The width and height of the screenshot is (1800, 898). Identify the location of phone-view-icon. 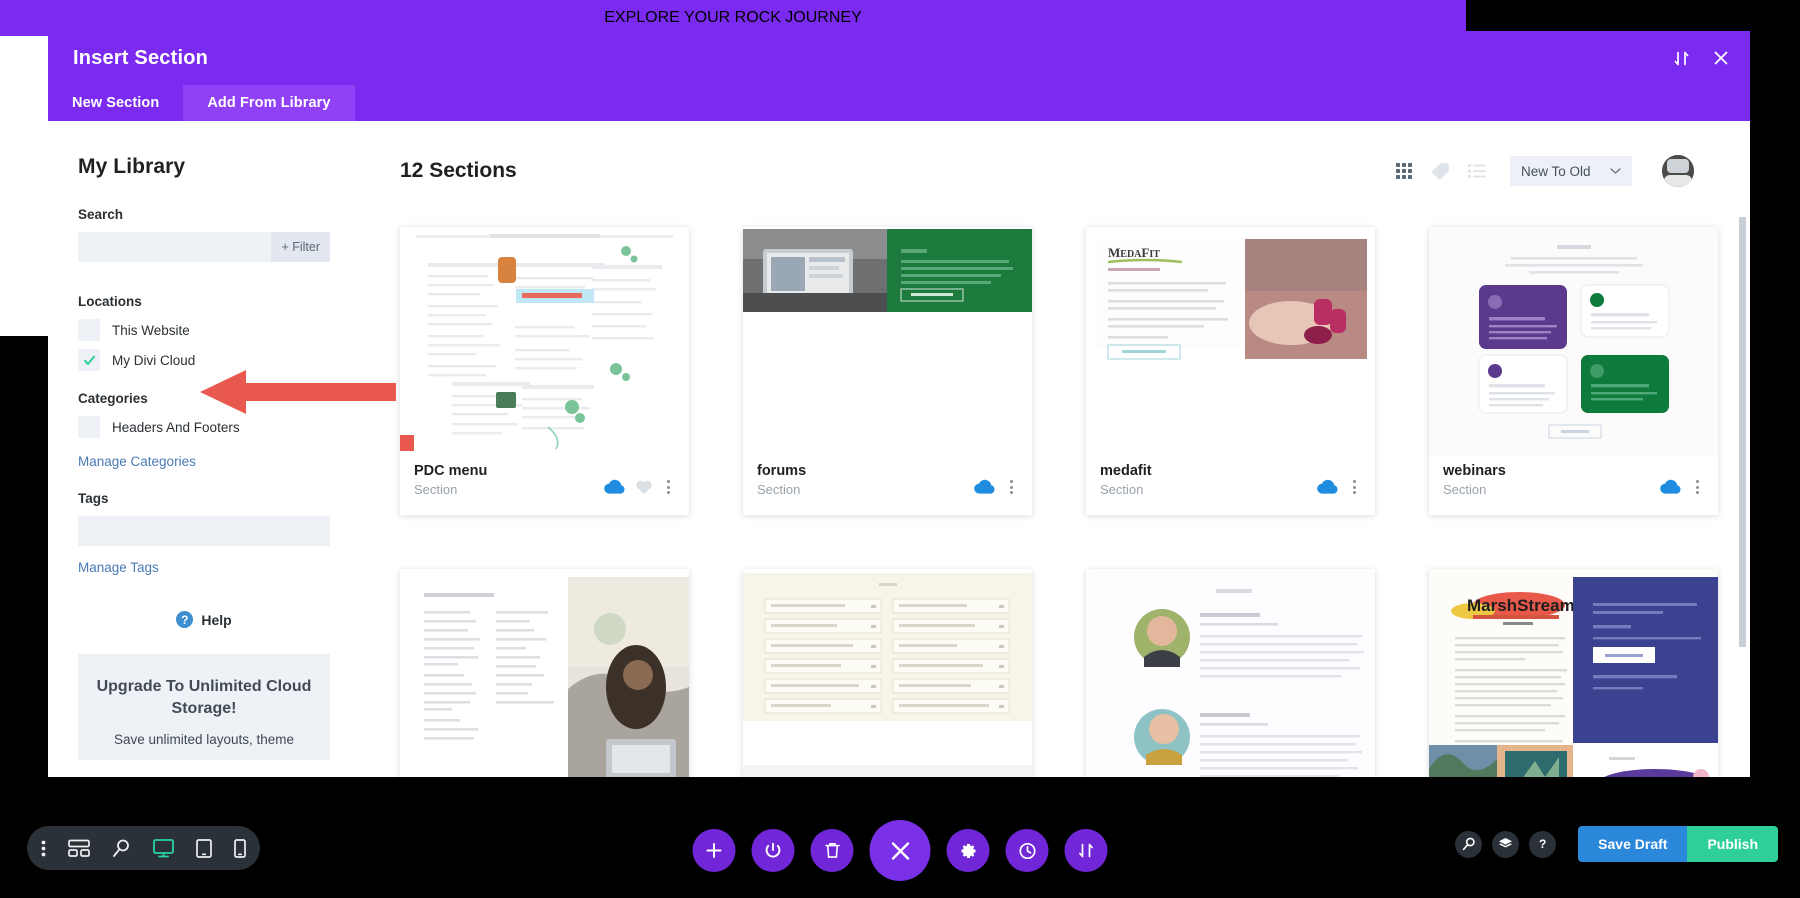
(240, 848).